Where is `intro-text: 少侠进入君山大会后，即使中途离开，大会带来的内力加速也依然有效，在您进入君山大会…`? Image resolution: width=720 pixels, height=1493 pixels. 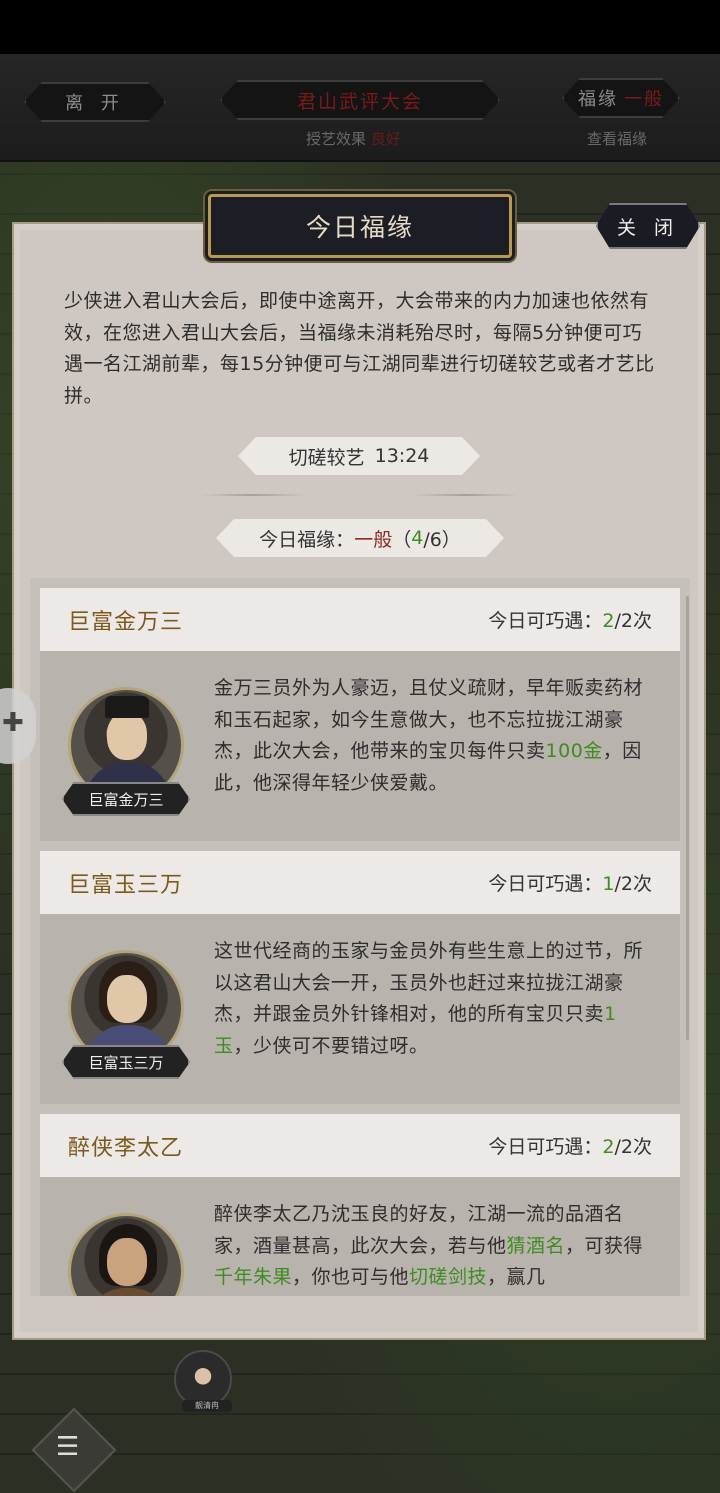 intro-text: 少侠进入君山大会后，即使中途离开，大会带来的内力加速也依然有效，在您进入君山大会… is located at coordinates (359, 348).